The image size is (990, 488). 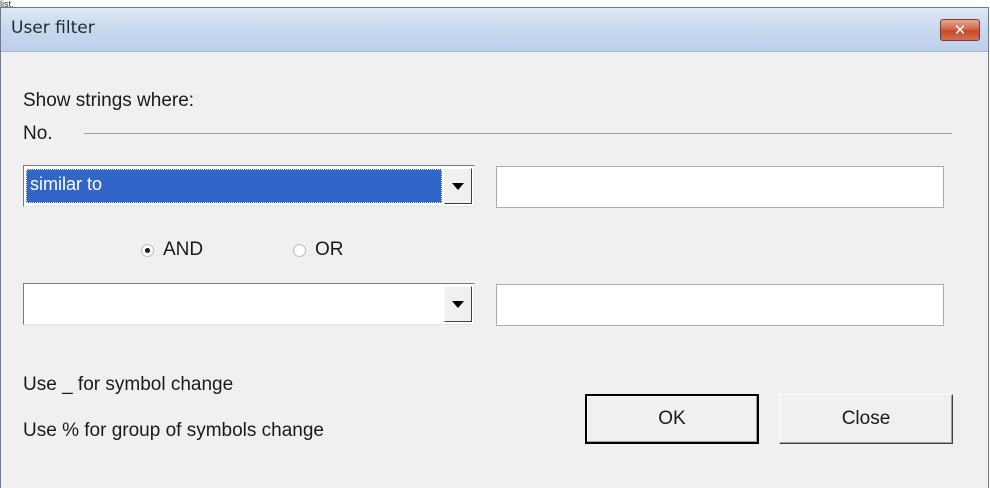 What do you see at coordinates (38, 133) in the screenshot?
I see `field-label: No.` at bounding box center [38, 133].